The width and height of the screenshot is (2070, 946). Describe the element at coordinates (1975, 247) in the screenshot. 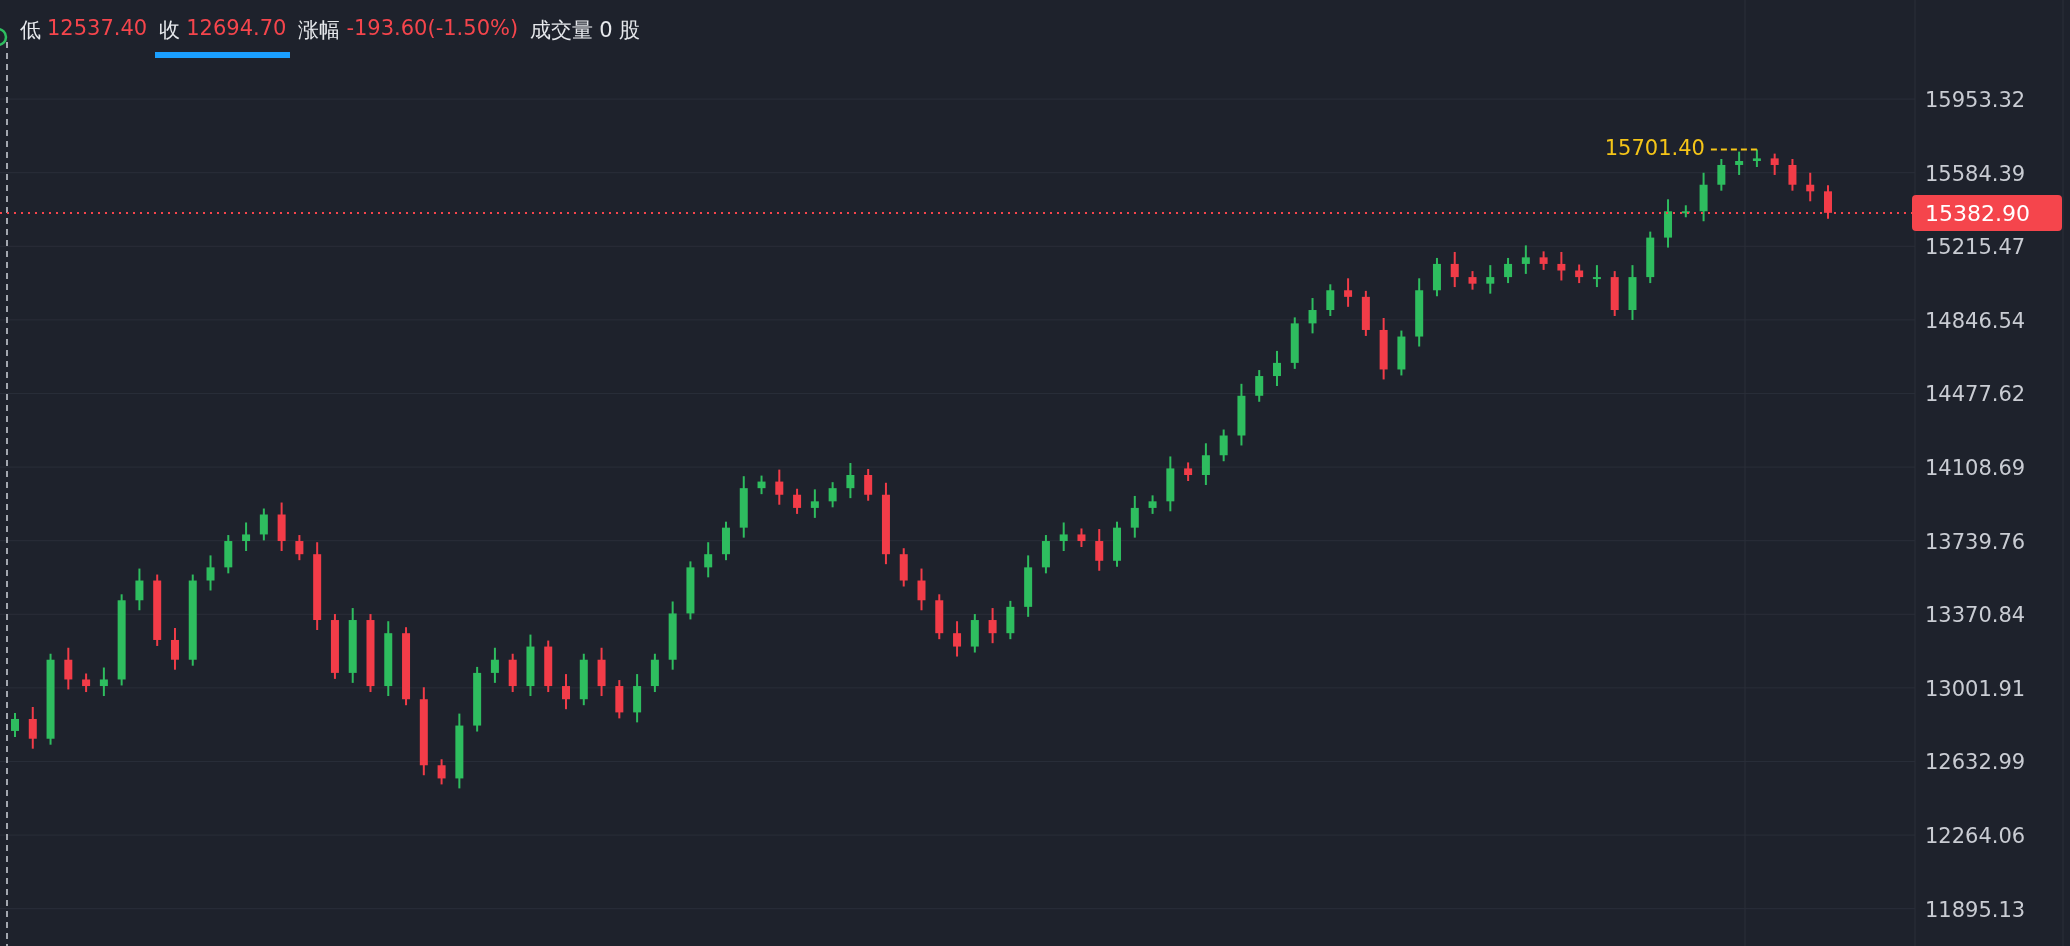

I see `axis-label: 15215.47` at that location.